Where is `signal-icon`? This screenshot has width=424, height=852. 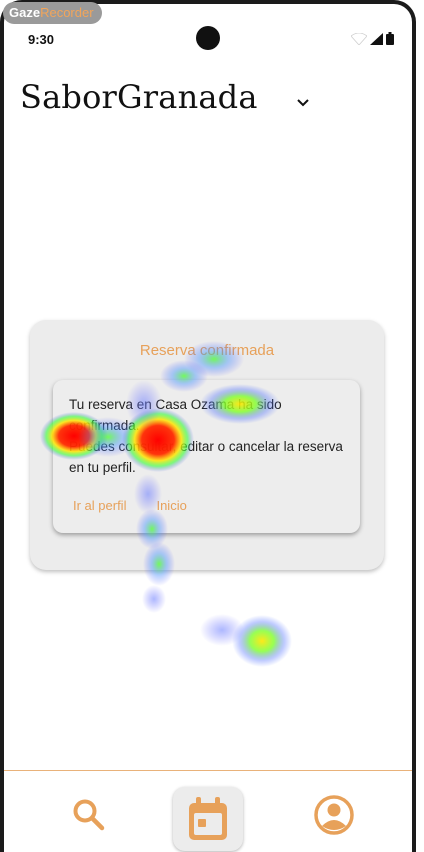
signal-icon is located at coordinates (376, 38).